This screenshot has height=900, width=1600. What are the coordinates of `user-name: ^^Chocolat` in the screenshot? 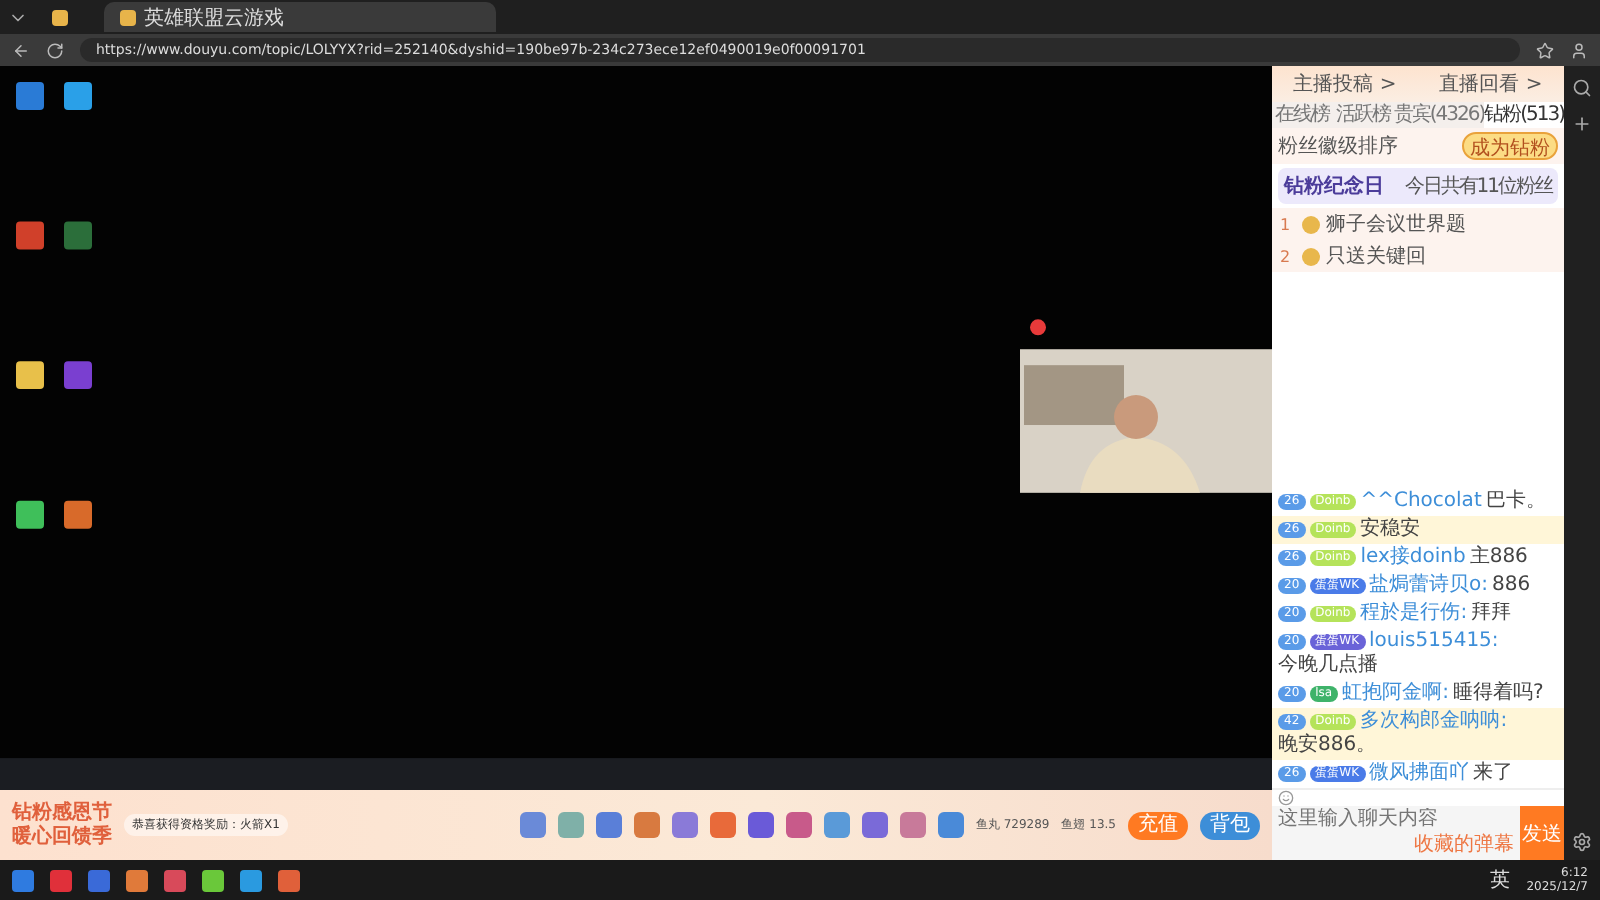 It's located at (1421, 502).